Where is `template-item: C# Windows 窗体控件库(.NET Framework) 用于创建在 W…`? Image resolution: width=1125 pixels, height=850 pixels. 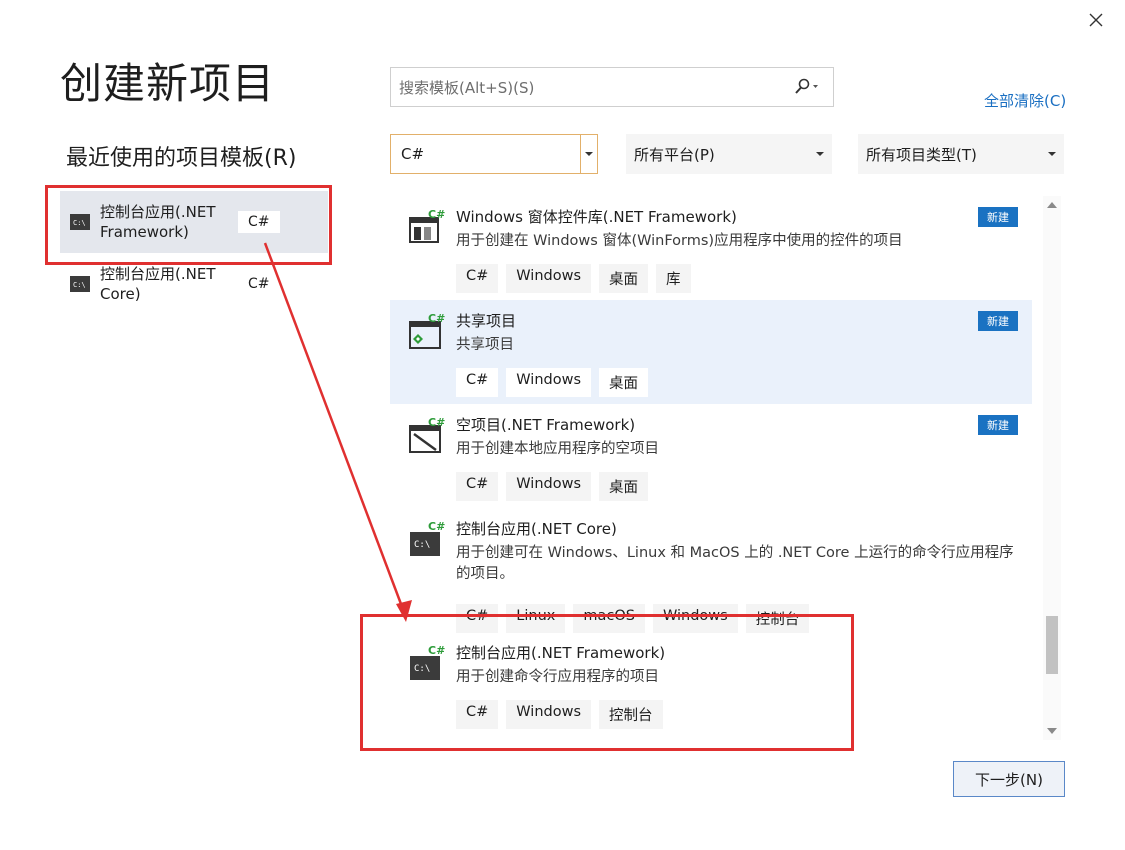 template-item: C# Windows 窗体控件库(.NET Framework) 用于创建在 W… is located at coordinates (711, 248).